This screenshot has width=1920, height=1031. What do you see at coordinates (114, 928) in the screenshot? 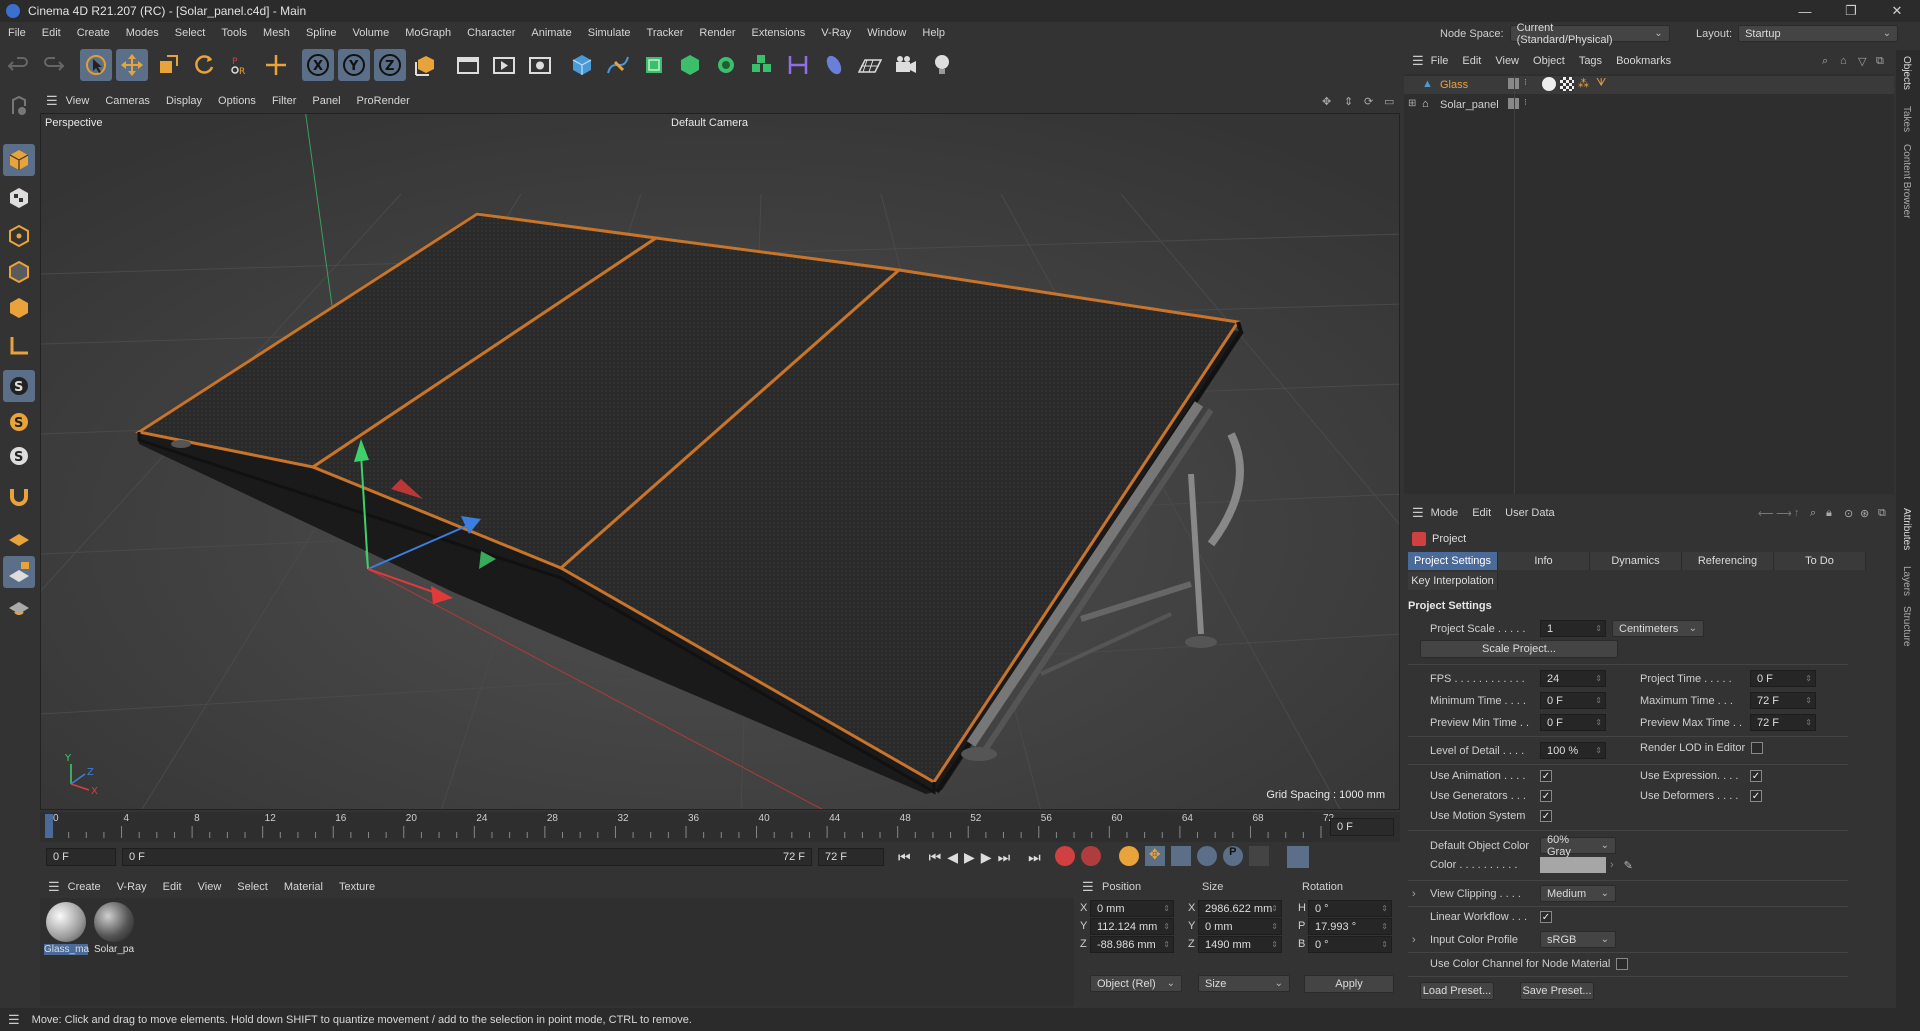
I see `material-item: Solar_pa` at bounding box center [114, 928].